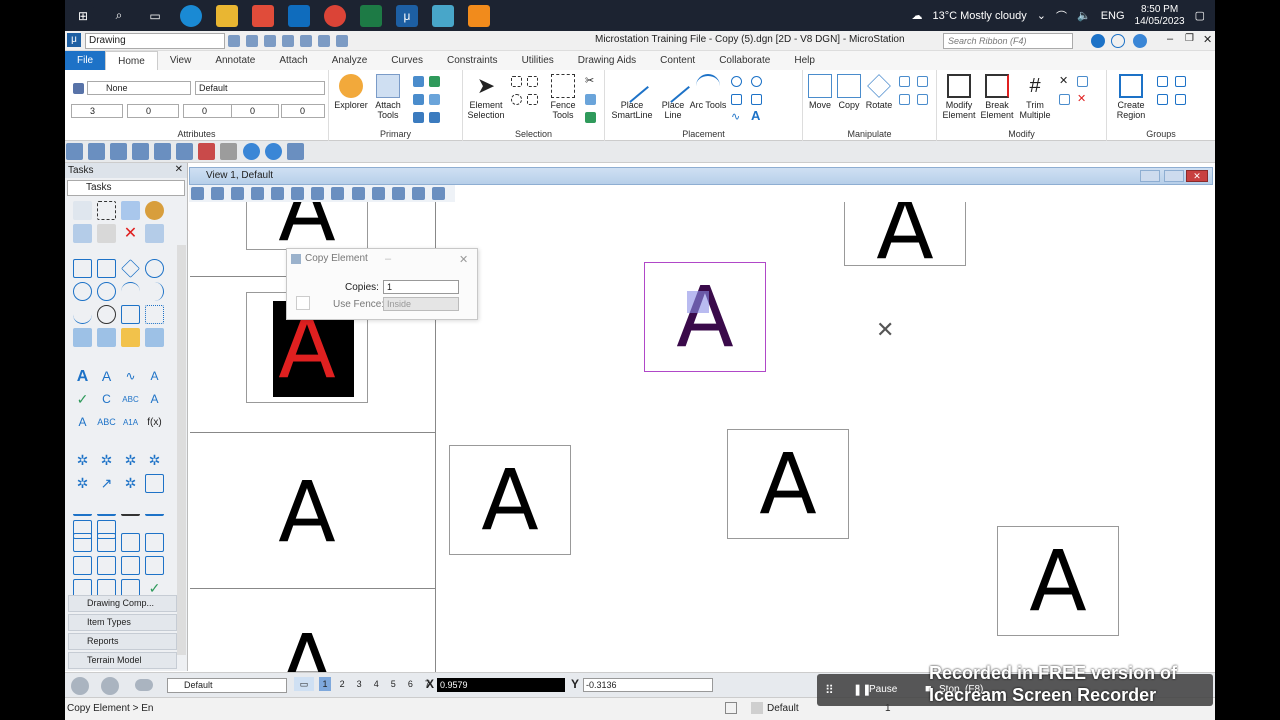 The image size is (1280, 720). What do you see at coordinates (106, 314) in the screenshot?
I see `circle-arrow-icon` at bounding box center [106, 314].